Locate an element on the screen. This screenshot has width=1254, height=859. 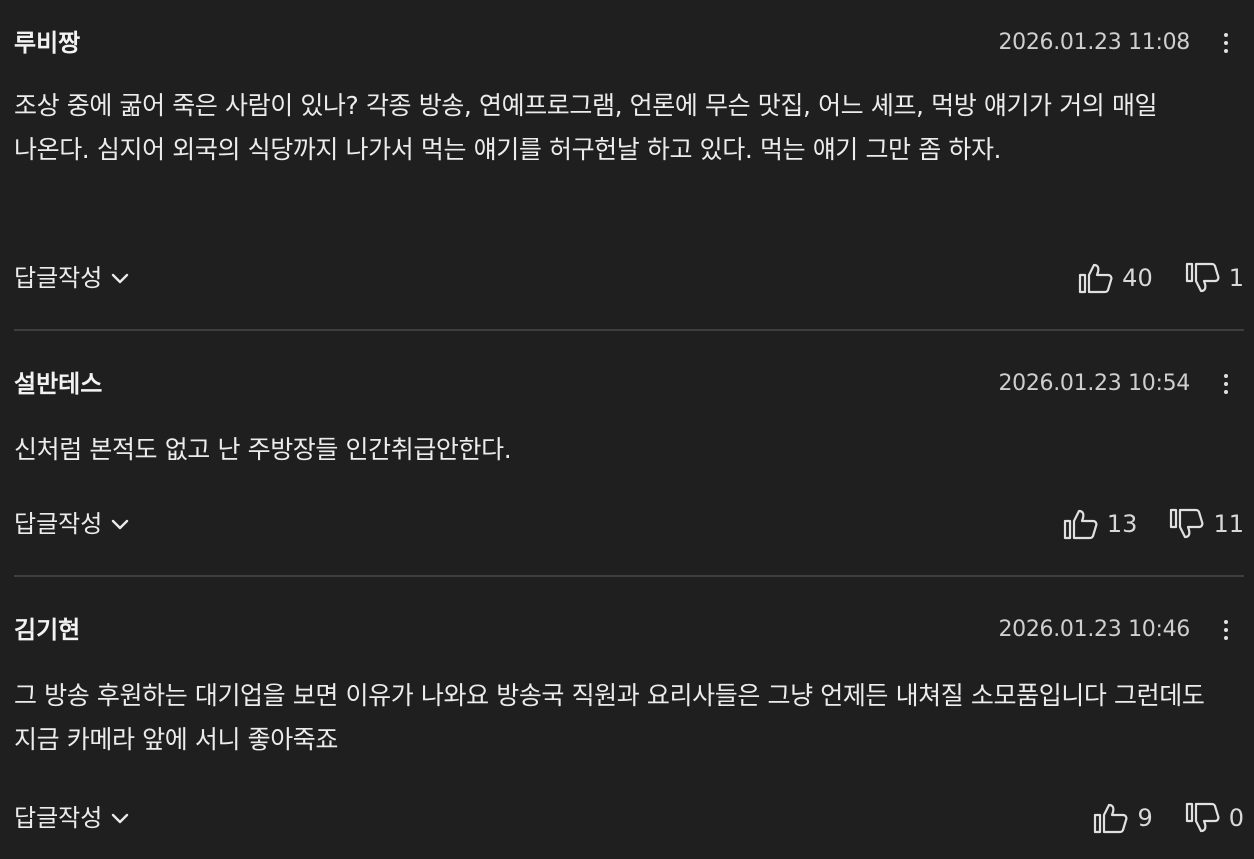
vote-group: 40 1 is located at coordinates (1161, 278).